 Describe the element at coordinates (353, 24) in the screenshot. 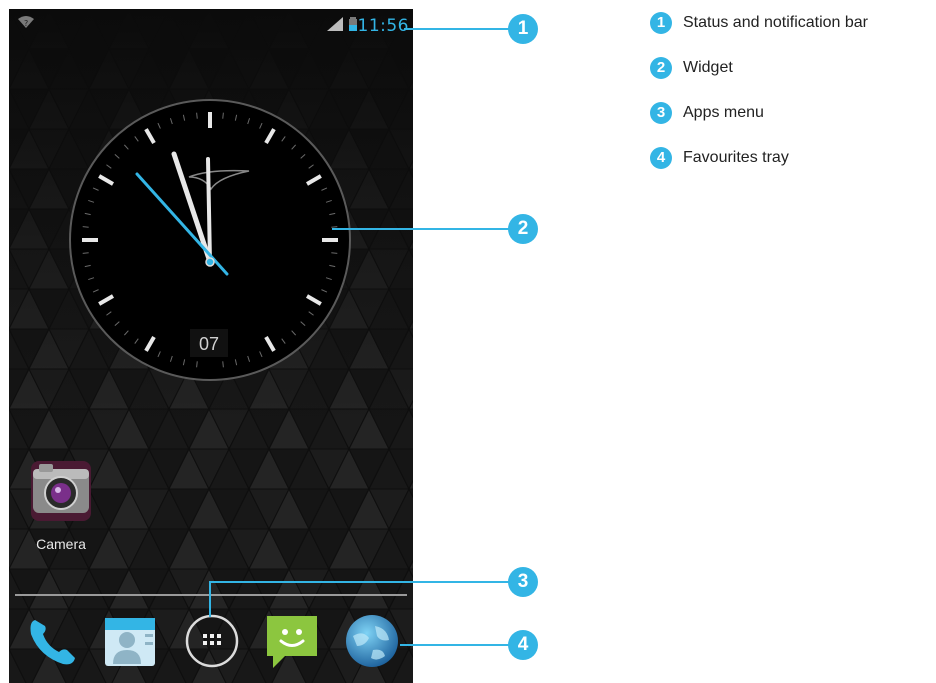

I see `battery-icon` at that location.